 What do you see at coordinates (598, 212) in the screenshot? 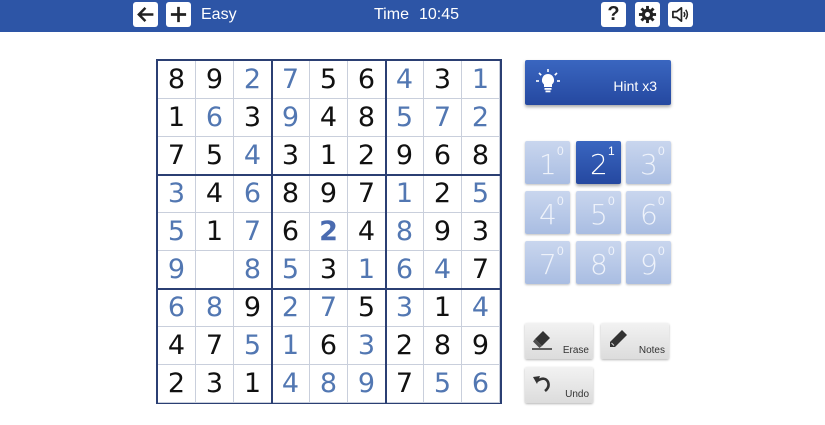
I see `number-button-5: 50` at bounding box center [598, 212].